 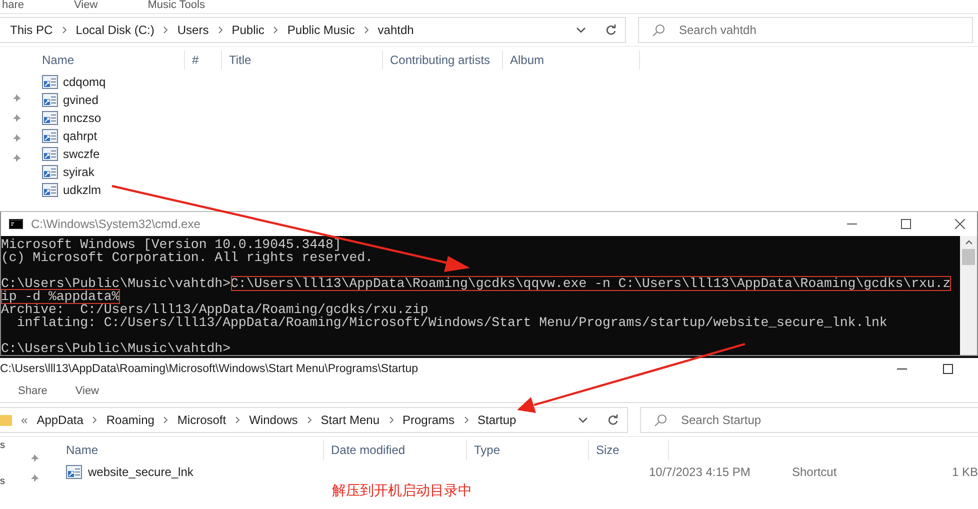 What do you see at coordinates (82, 100) in the screenshot?
I see `file-row: gvined` at bounding box center [82, 100].